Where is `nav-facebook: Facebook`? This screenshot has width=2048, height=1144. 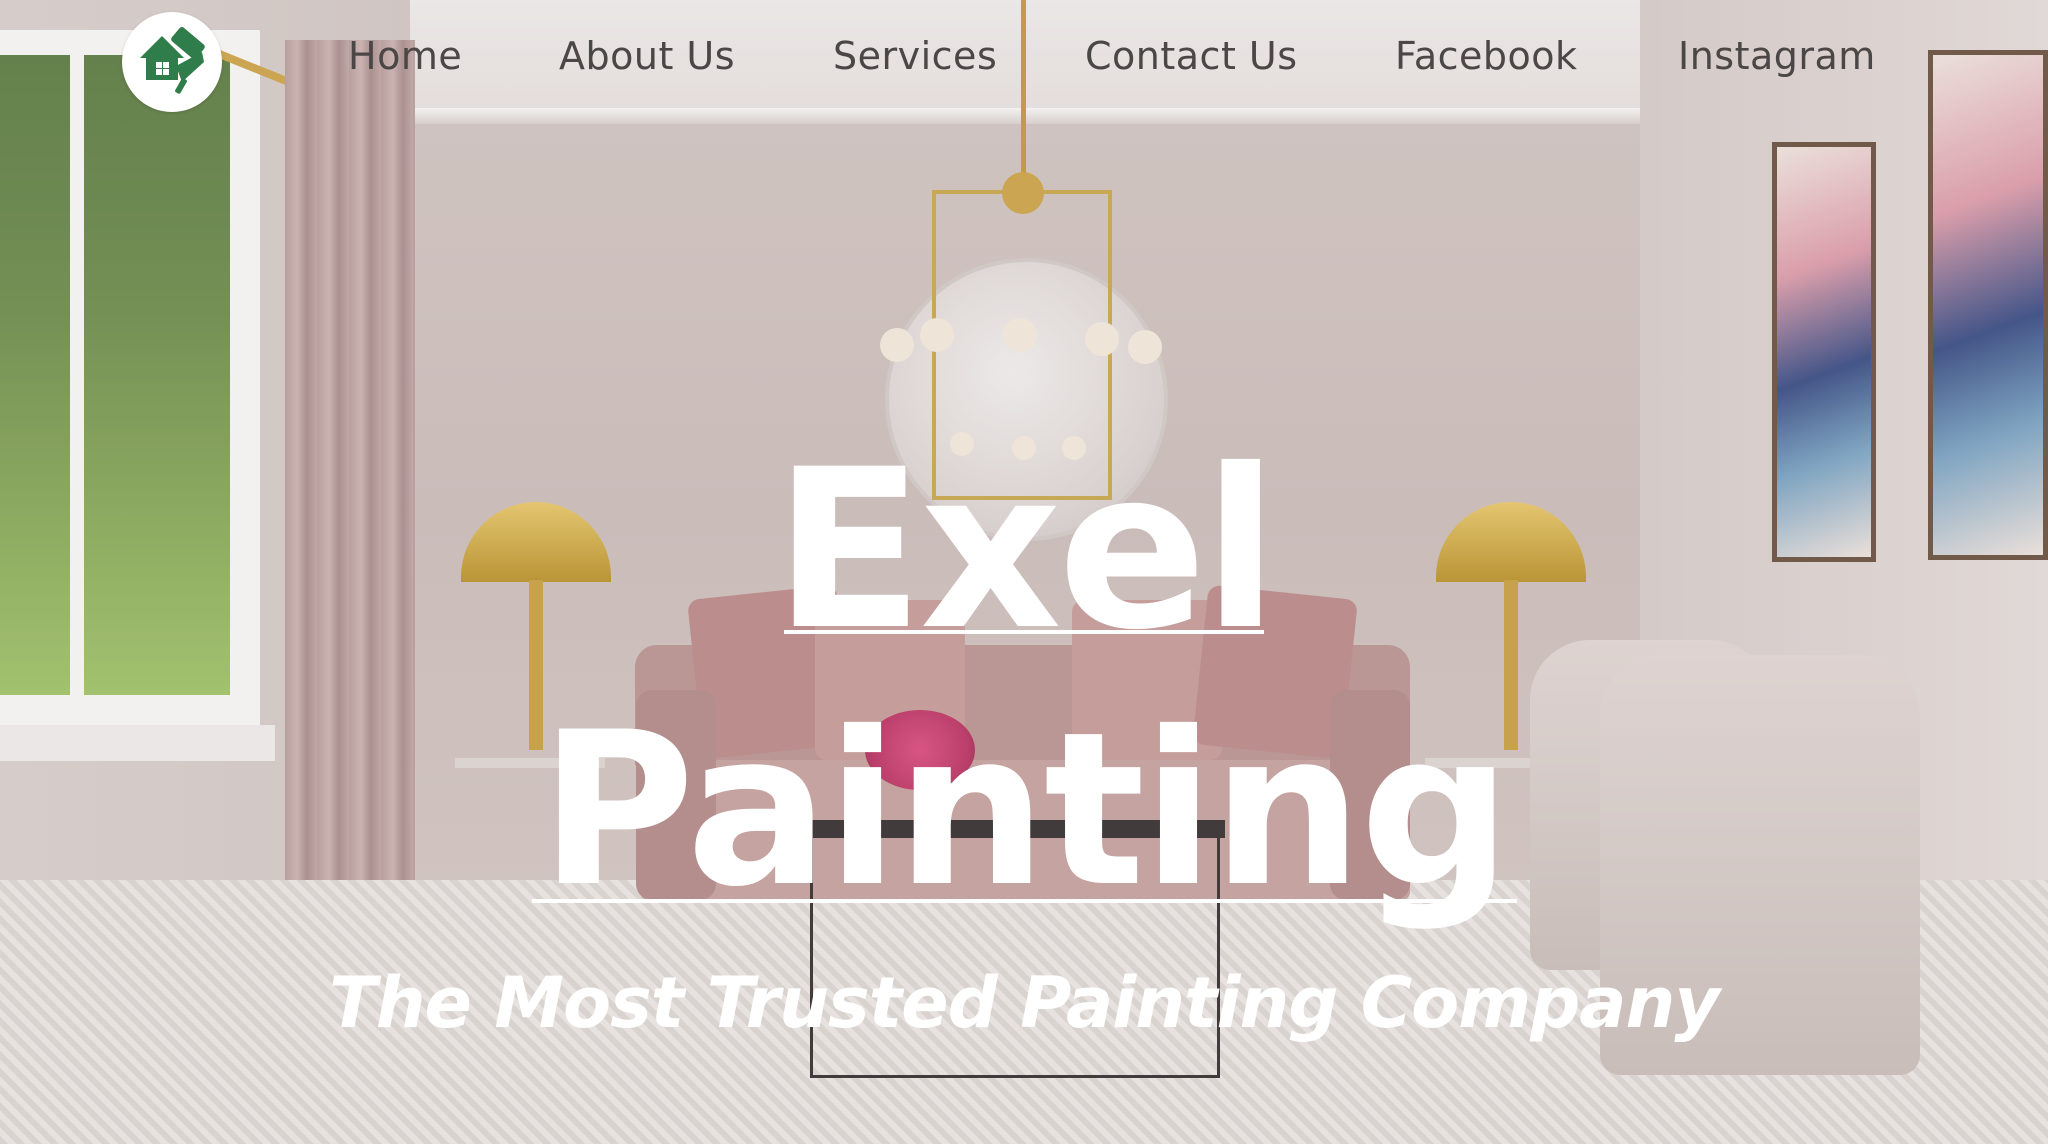
nav-facebook: Facebook is located at coordinates (1486, 56).